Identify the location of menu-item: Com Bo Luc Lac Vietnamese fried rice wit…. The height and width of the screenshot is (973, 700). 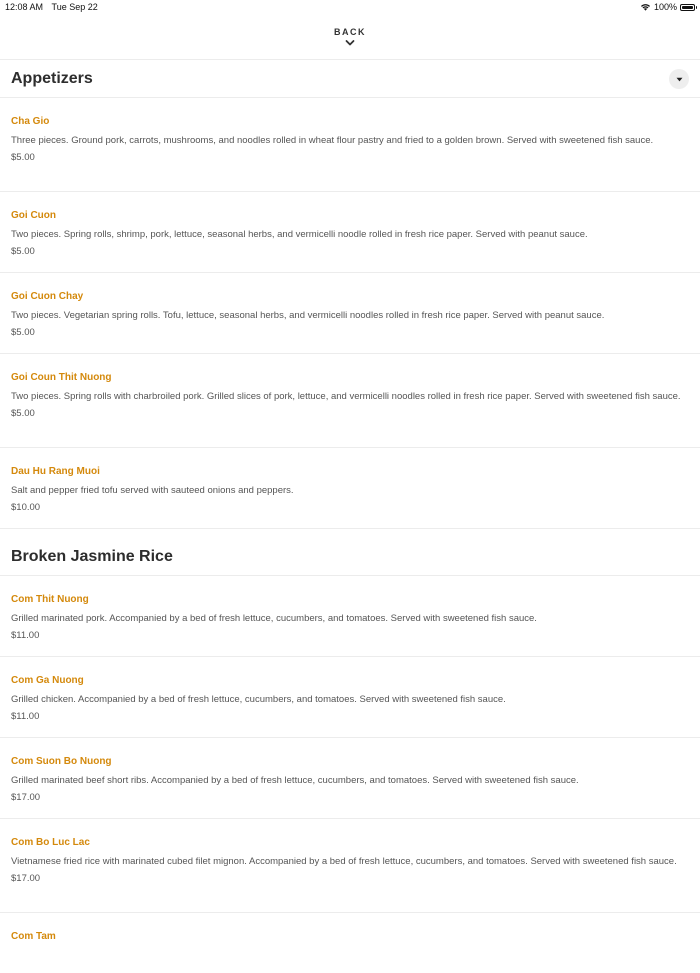
(350, 866).